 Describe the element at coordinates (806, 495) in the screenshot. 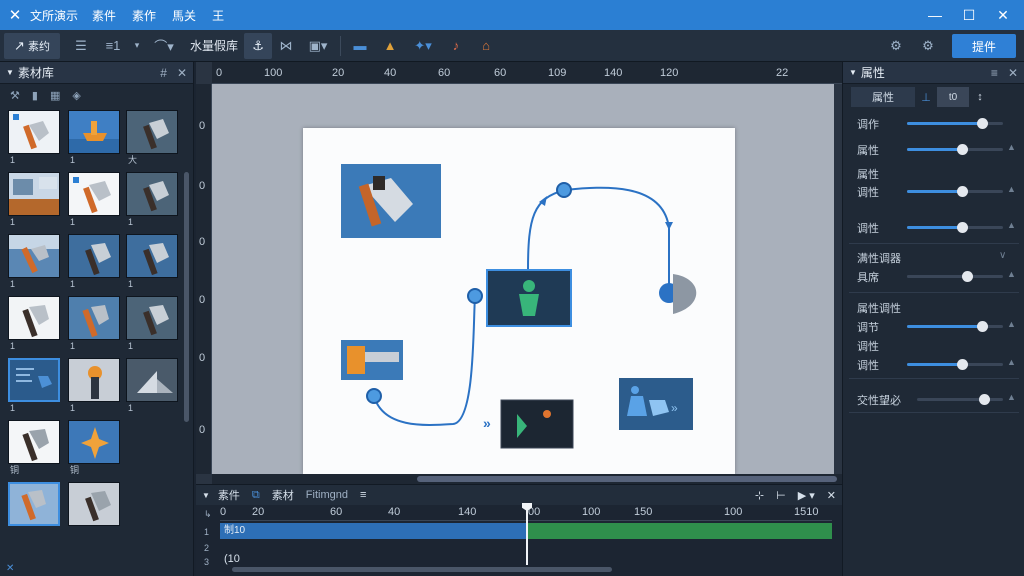

I see `play-icon: ▶ ▾` at that location.